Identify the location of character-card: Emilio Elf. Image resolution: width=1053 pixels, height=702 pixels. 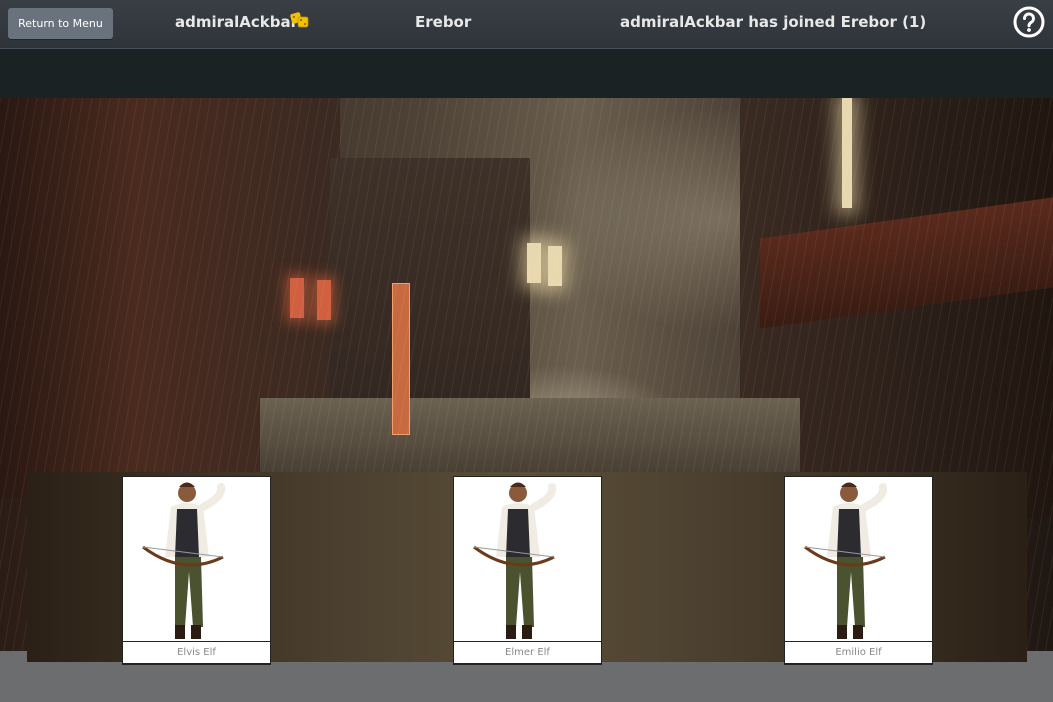
(858, 570).